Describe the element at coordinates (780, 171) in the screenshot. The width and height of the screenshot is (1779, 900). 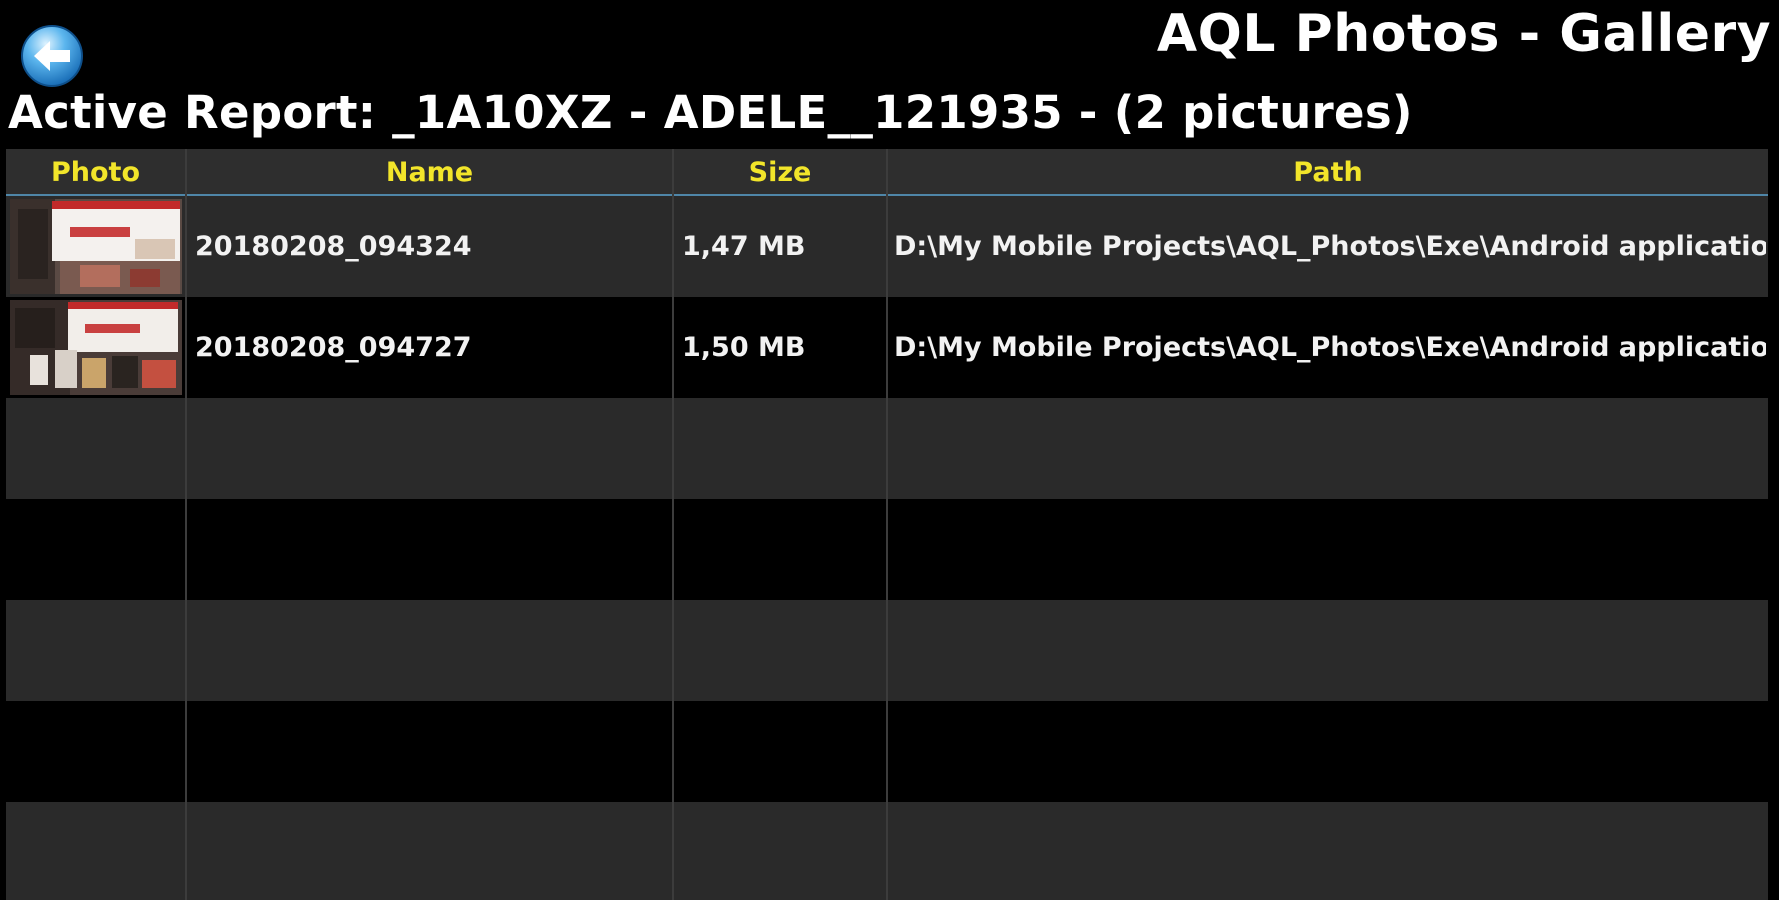
I see `column-header-size: Size` at that location.